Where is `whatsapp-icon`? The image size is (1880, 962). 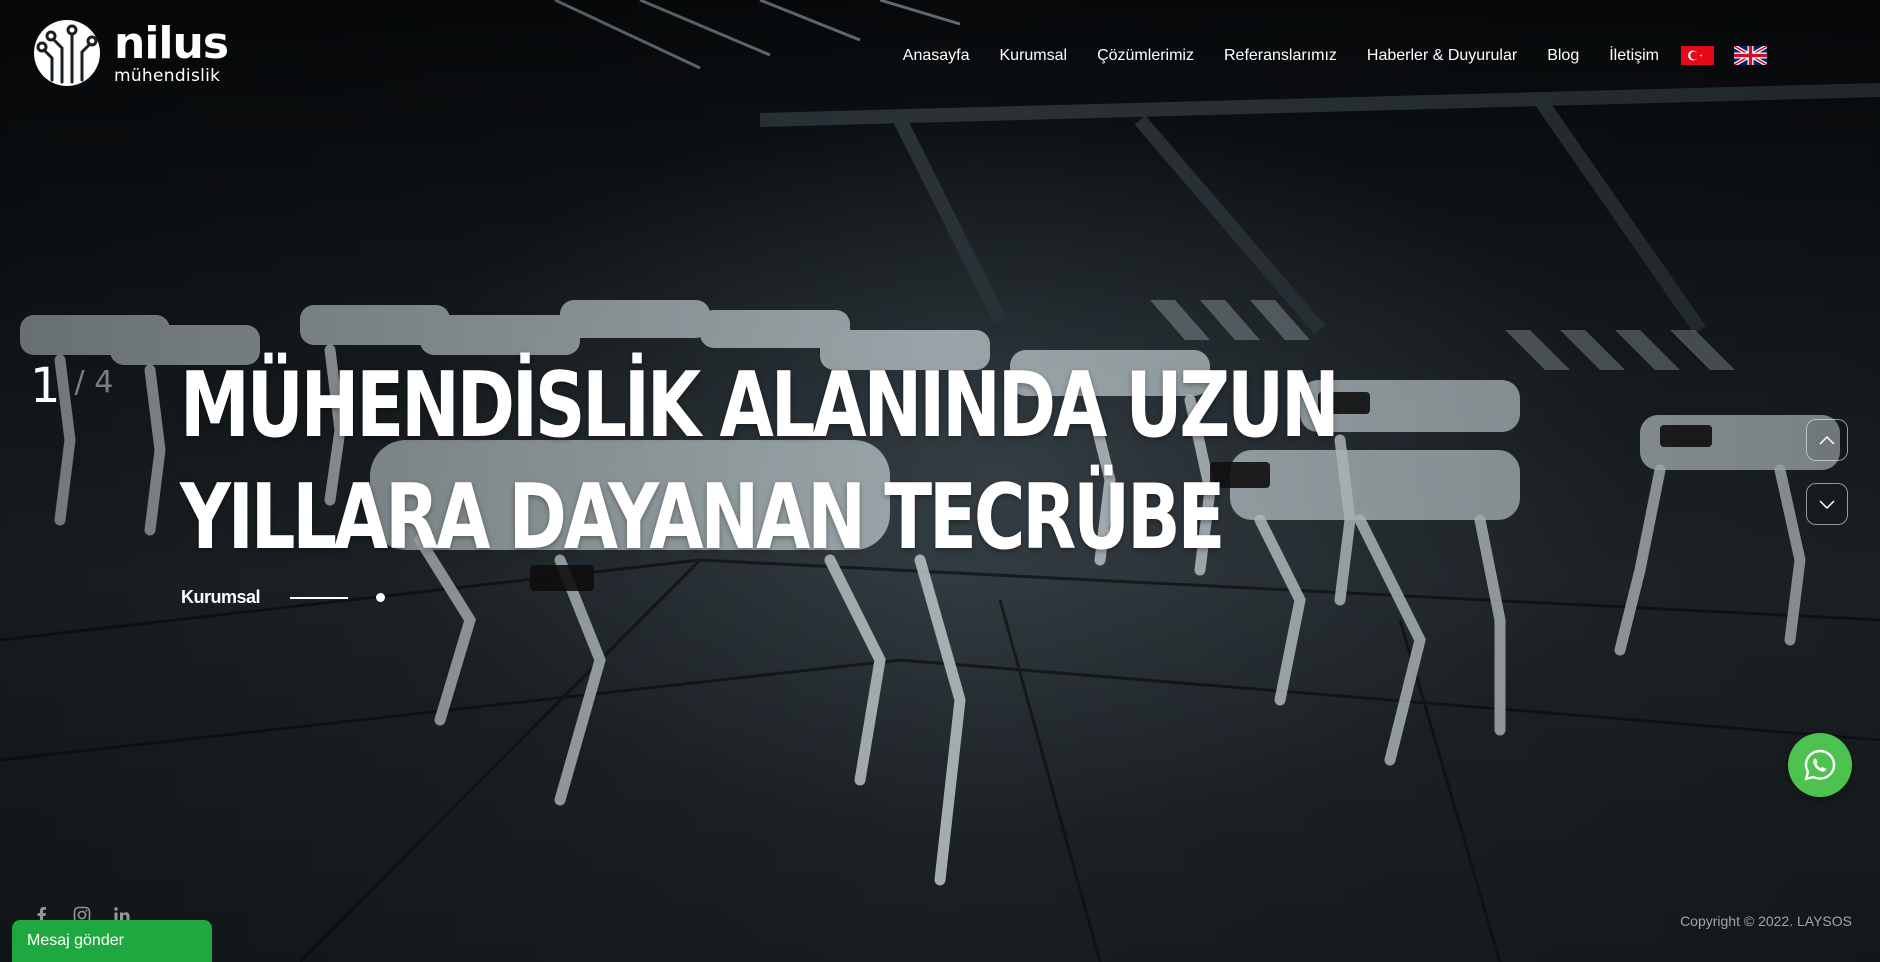 whatsapp-icon is located at coordinates (1820, 765).